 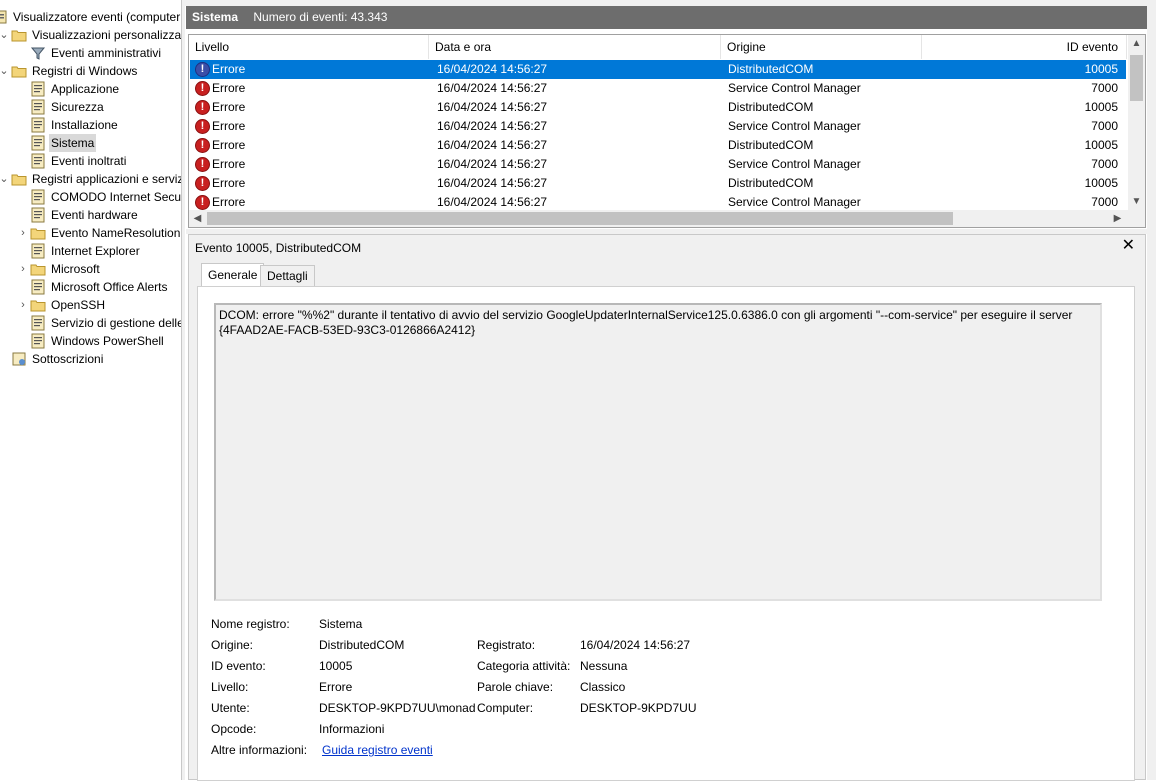 What do you see at coordinates (1136, 122) in the screenshot?
I see `vertical-scrollbar: ▲ ▼` at bounding box center [1136, 122].